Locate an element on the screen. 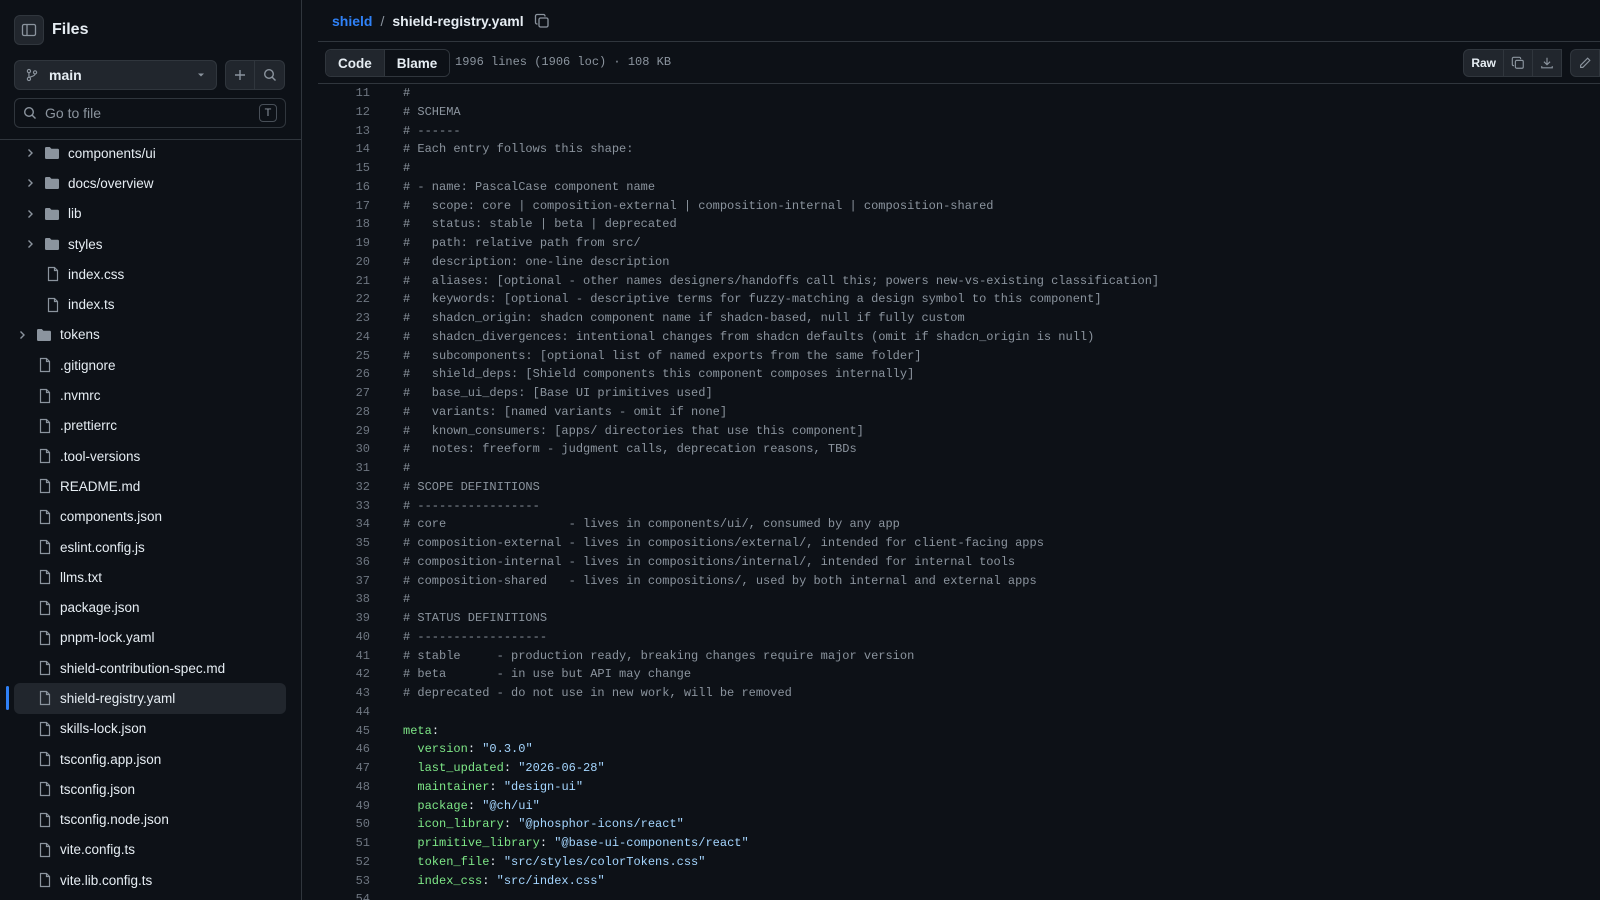 The image size is (1600, 900). line-number: 36 is located at coordinates (344, 562).